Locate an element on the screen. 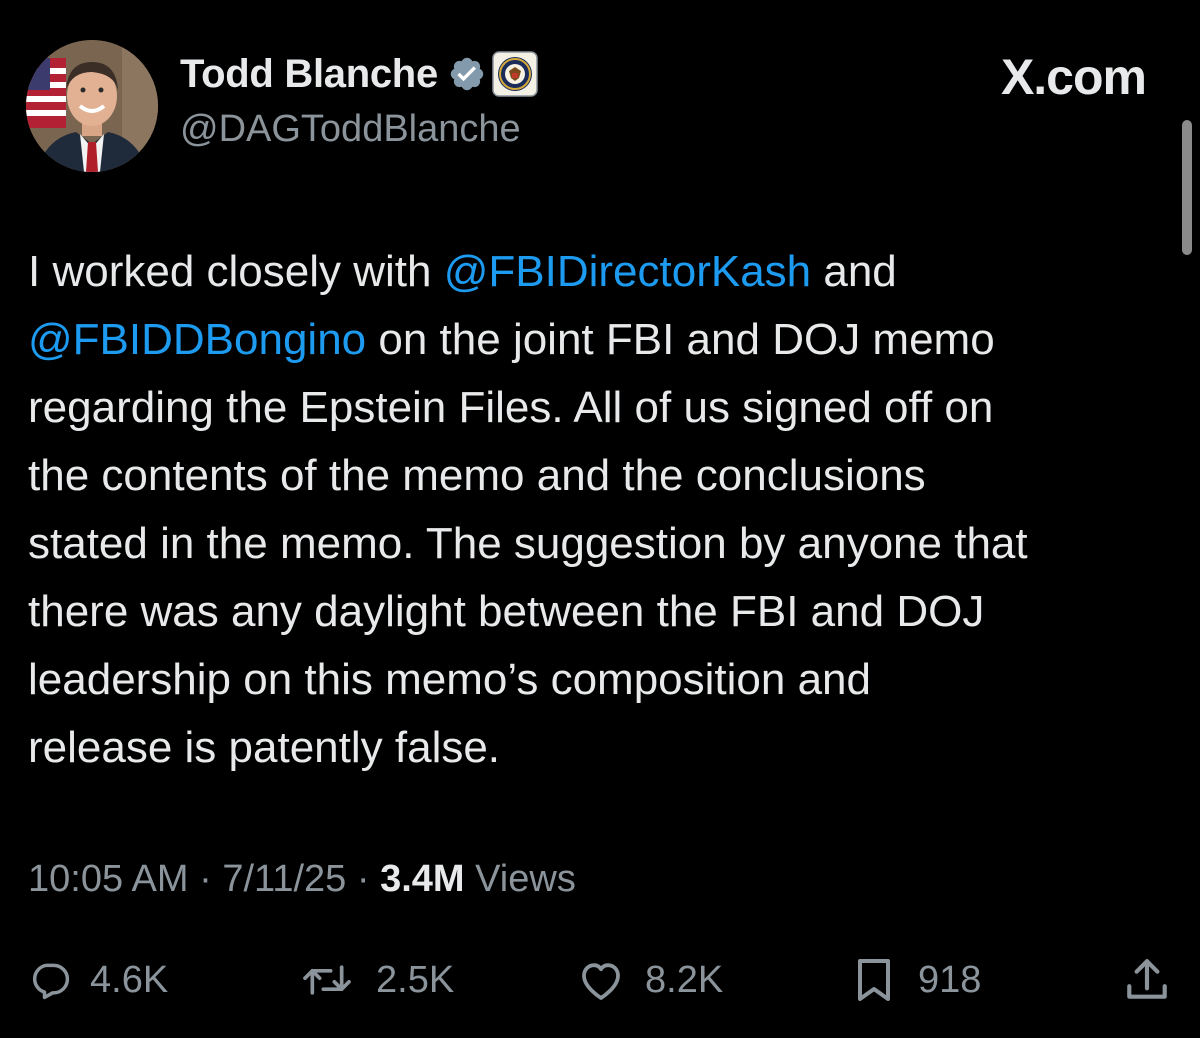 The width and height of the screenshot is (1200, 1038). tweet-meta: 10:05 AM · 7/11/25 · 3.4M Views is located at coordinates (302, 879).